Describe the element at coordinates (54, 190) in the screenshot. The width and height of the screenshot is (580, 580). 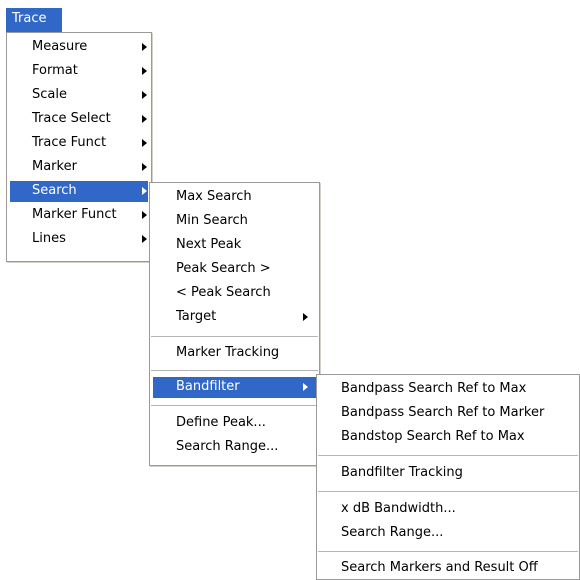
I see `menu-item-label: Search` at that location.